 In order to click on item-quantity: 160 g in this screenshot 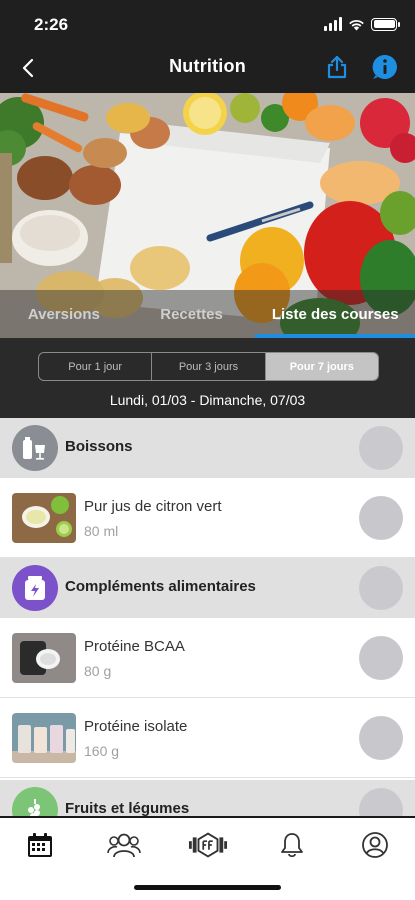, I will do `click(102, 751)`.